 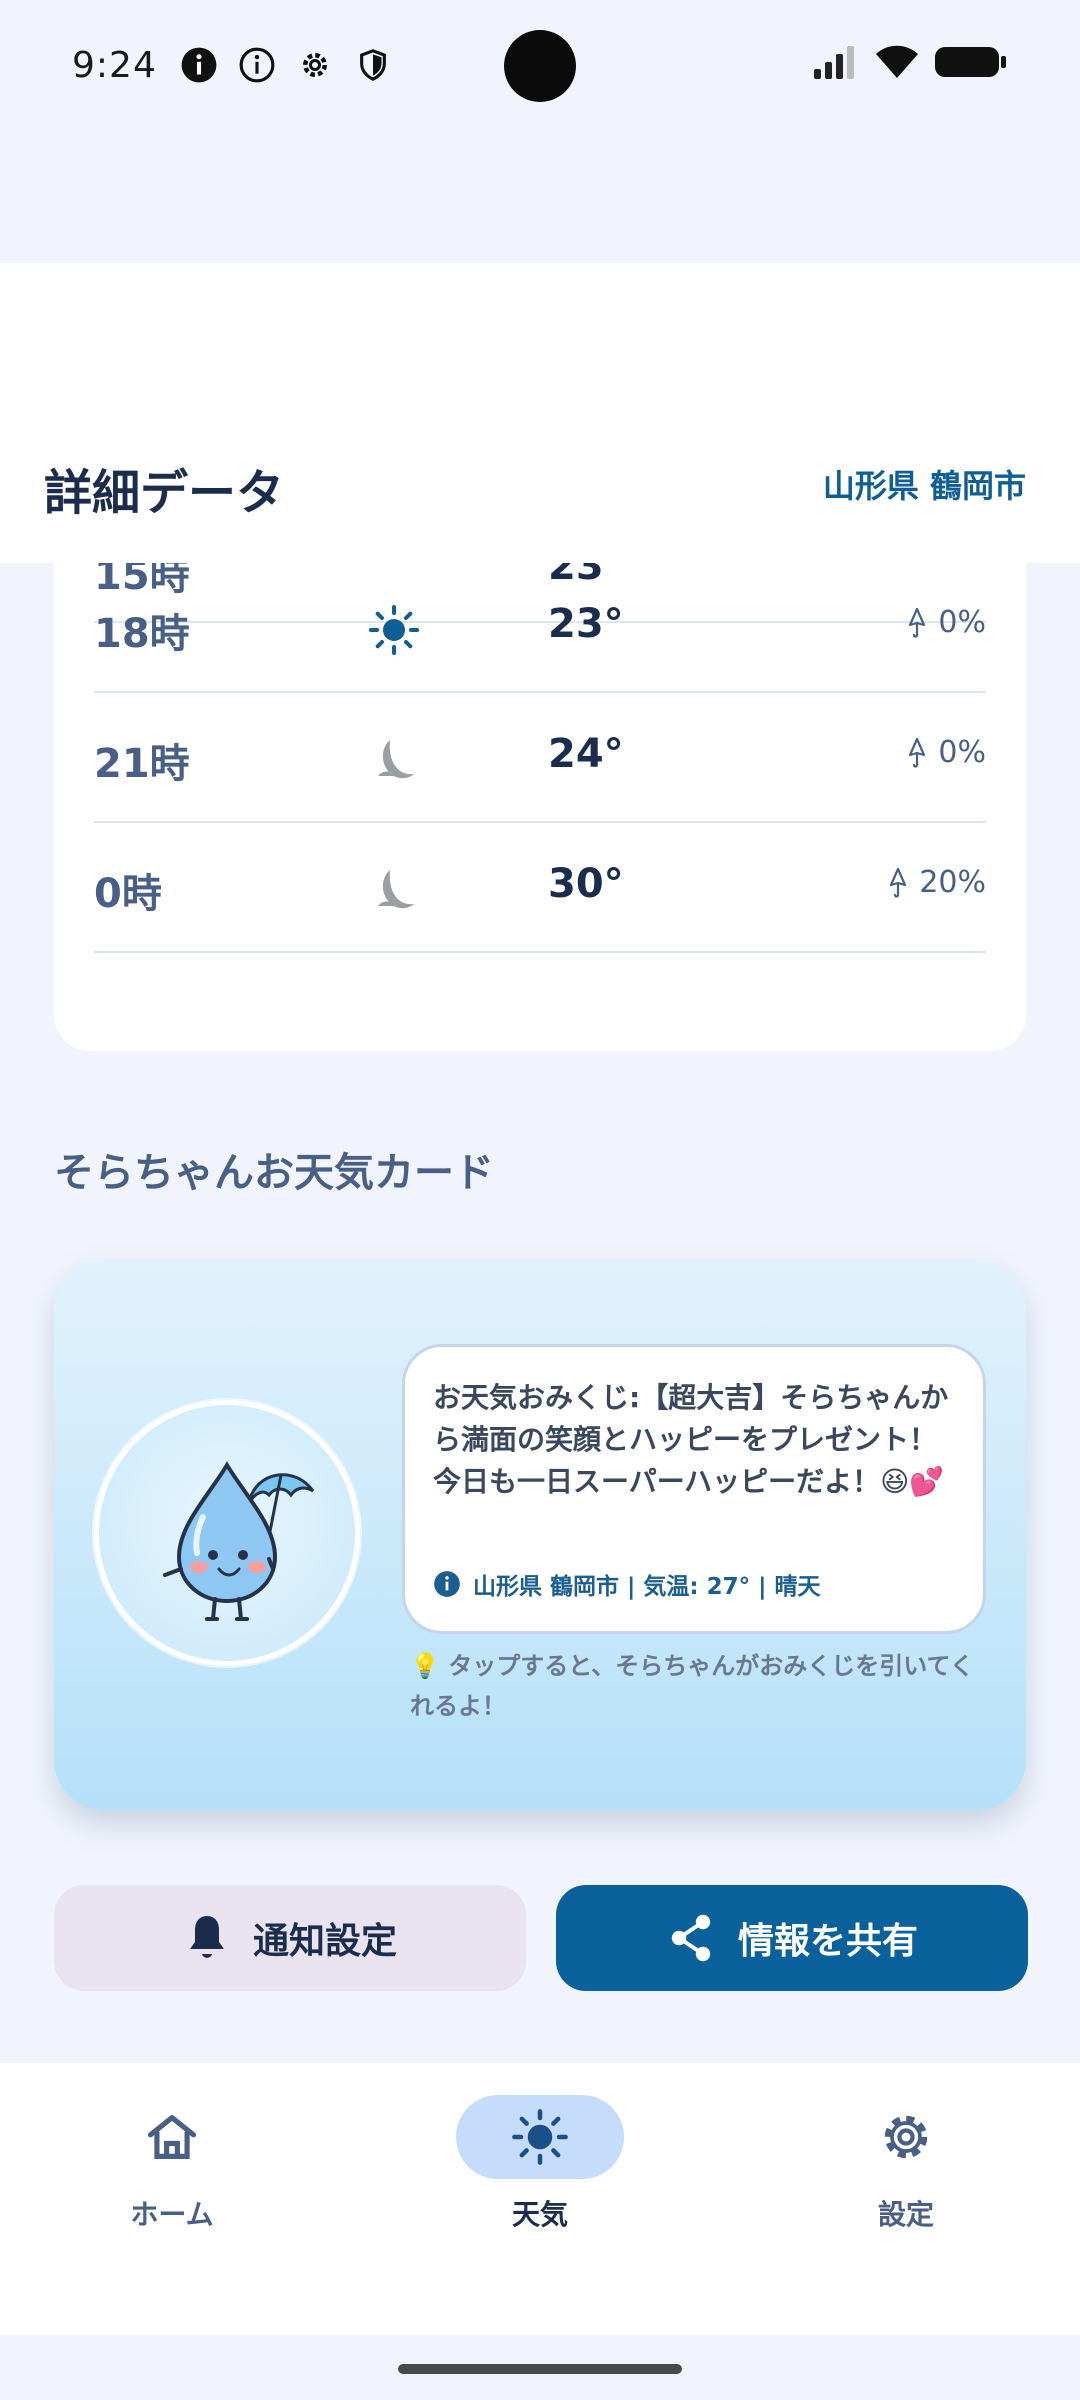 I want to click on page-title: 詳細データ, so click(x=164, y=493).